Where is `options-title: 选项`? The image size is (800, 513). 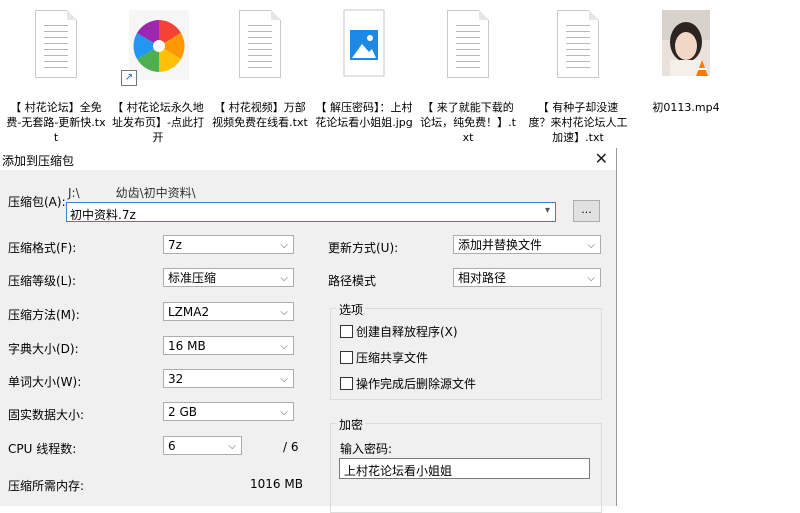
options-title: 选项 is located at coordinates (351, 309).